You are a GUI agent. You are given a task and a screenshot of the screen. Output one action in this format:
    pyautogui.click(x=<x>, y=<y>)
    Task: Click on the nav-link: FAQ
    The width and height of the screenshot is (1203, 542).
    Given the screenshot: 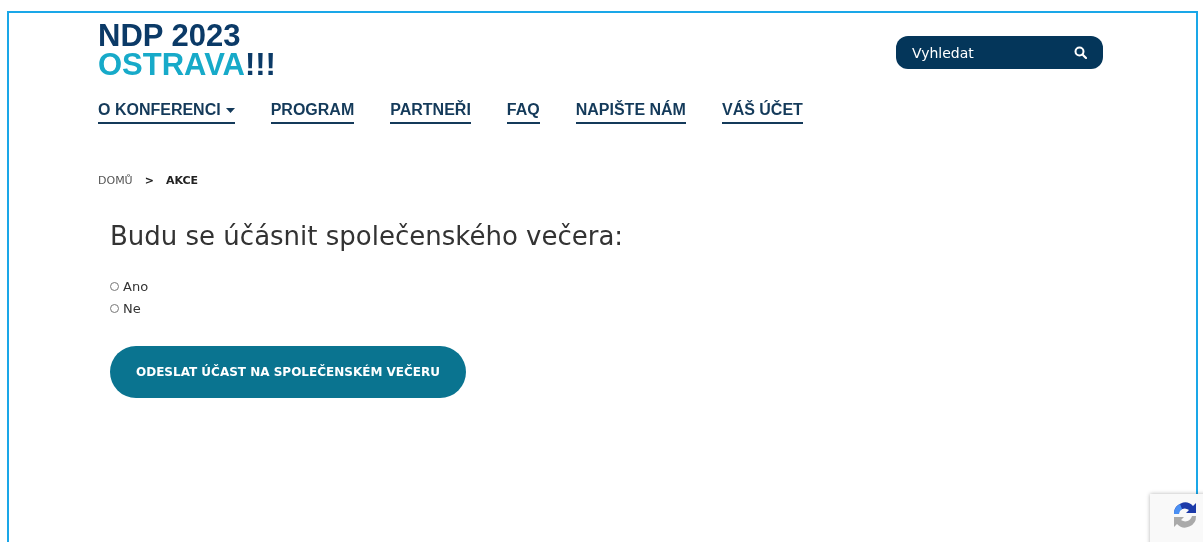 What is the action you would take?
    pyautogui.click(x=523, y=112)
    